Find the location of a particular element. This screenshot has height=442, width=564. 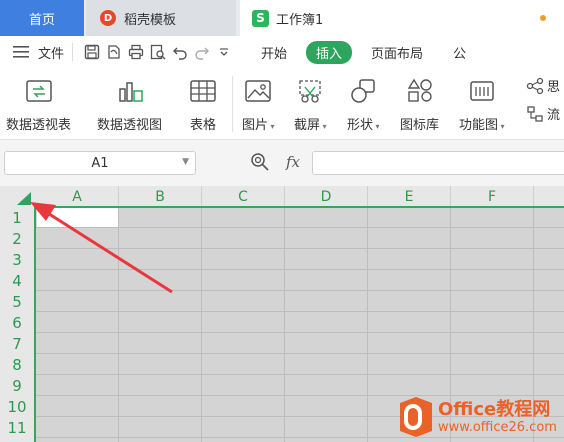

office-logo-icon is located at coordinates (416, 417).